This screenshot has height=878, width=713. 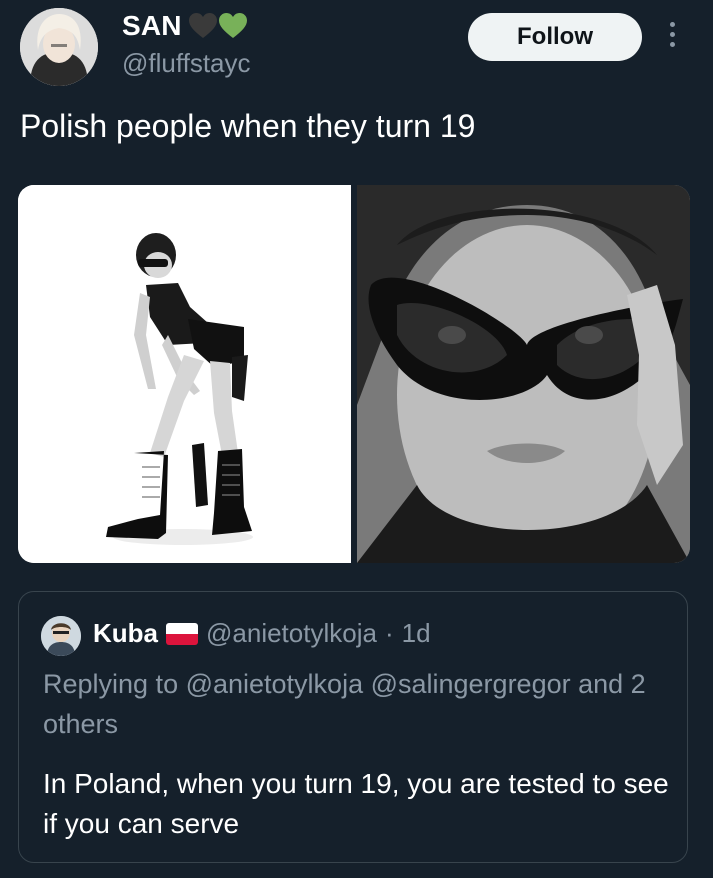 What do you see at coordinates (185, 26) in the screenshot?
I see `author-name-row: SAN` at bounding box center [185, 26].